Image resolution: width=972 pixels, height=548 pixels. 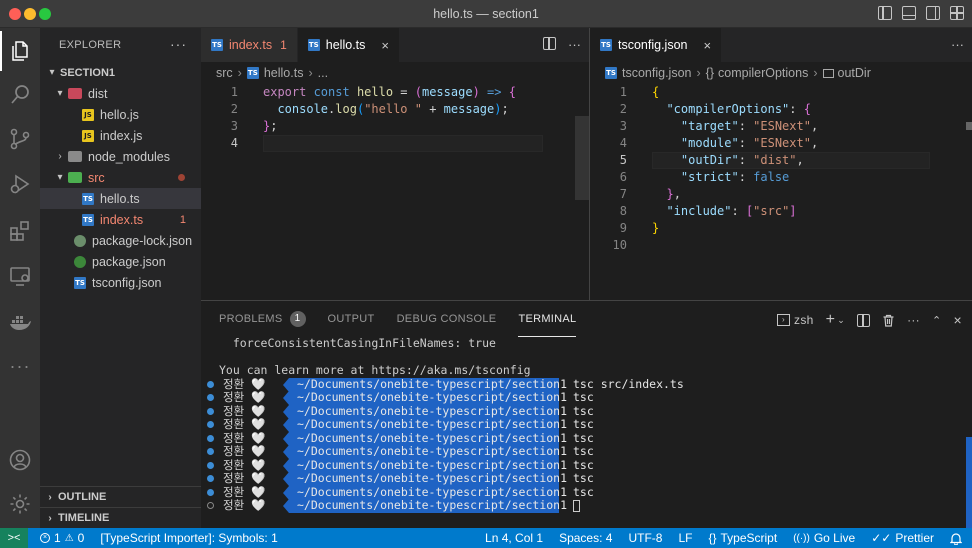 I want to click on status-indentation: Spaces: 4, so click(x=585, y=538).